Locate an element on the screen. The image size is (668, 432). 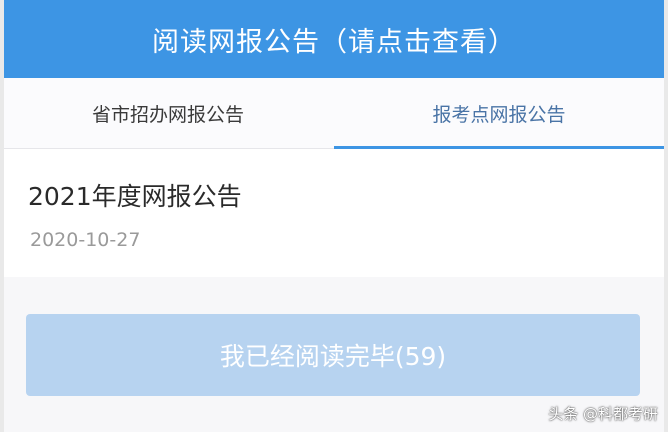
announcement-title: 2021年度网报公告 is located at coordinates (135, 196).